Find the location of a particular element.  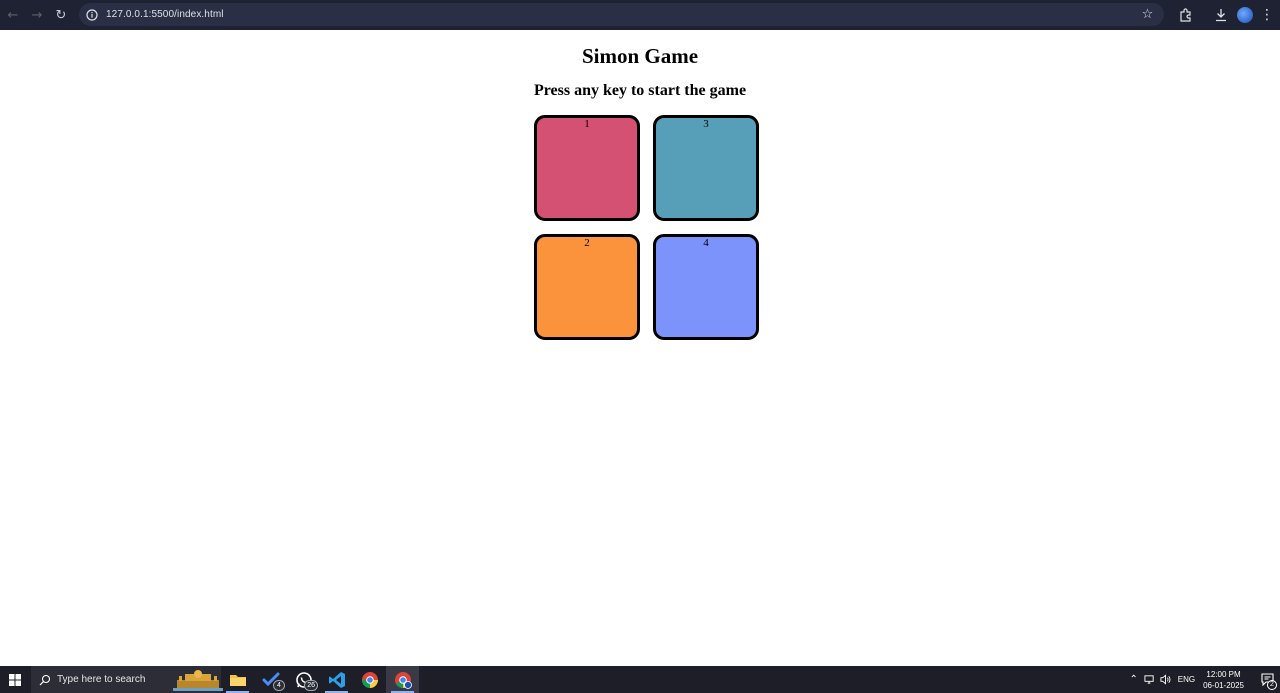

clock-time: 12:00 PM is located at coordinates (1223, 674).